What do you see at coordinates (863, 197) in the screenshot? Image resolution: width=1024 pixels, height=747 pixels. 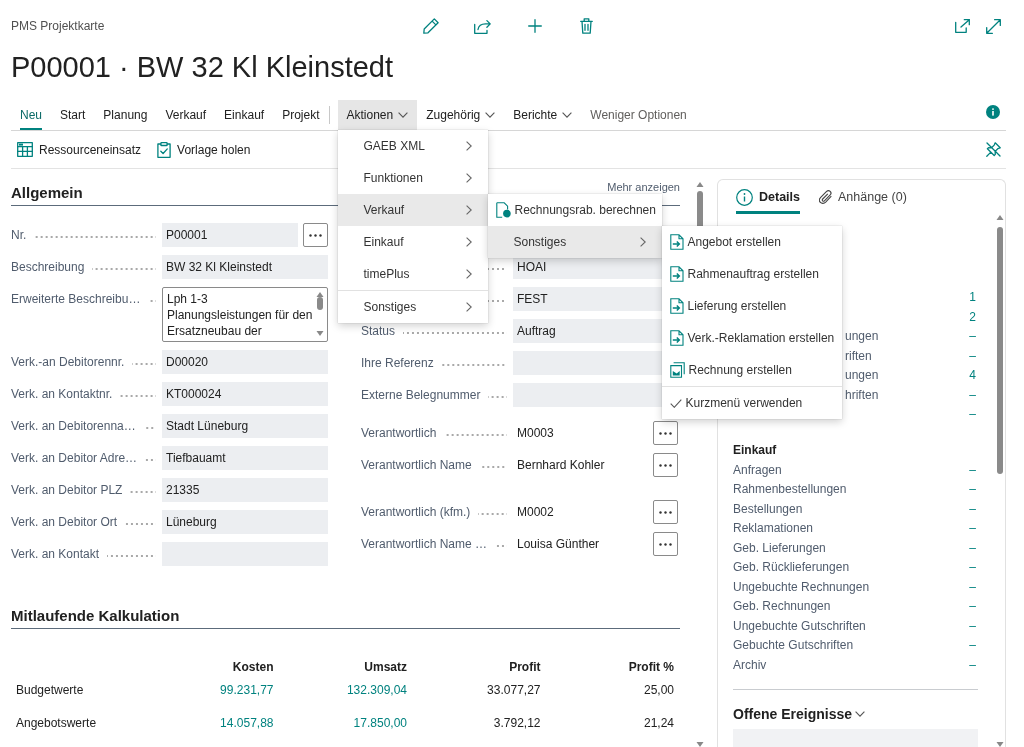 I see `panel-tab: Anhänge (0)` at bounding box center [863, 197].